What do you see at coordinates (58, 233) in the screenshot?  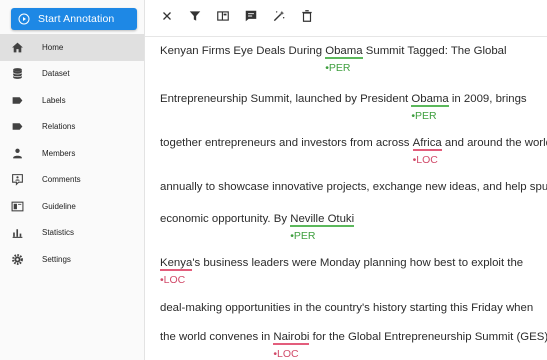 I see `sidebar-item-label: Statistics` at bounding box center [58, 233].